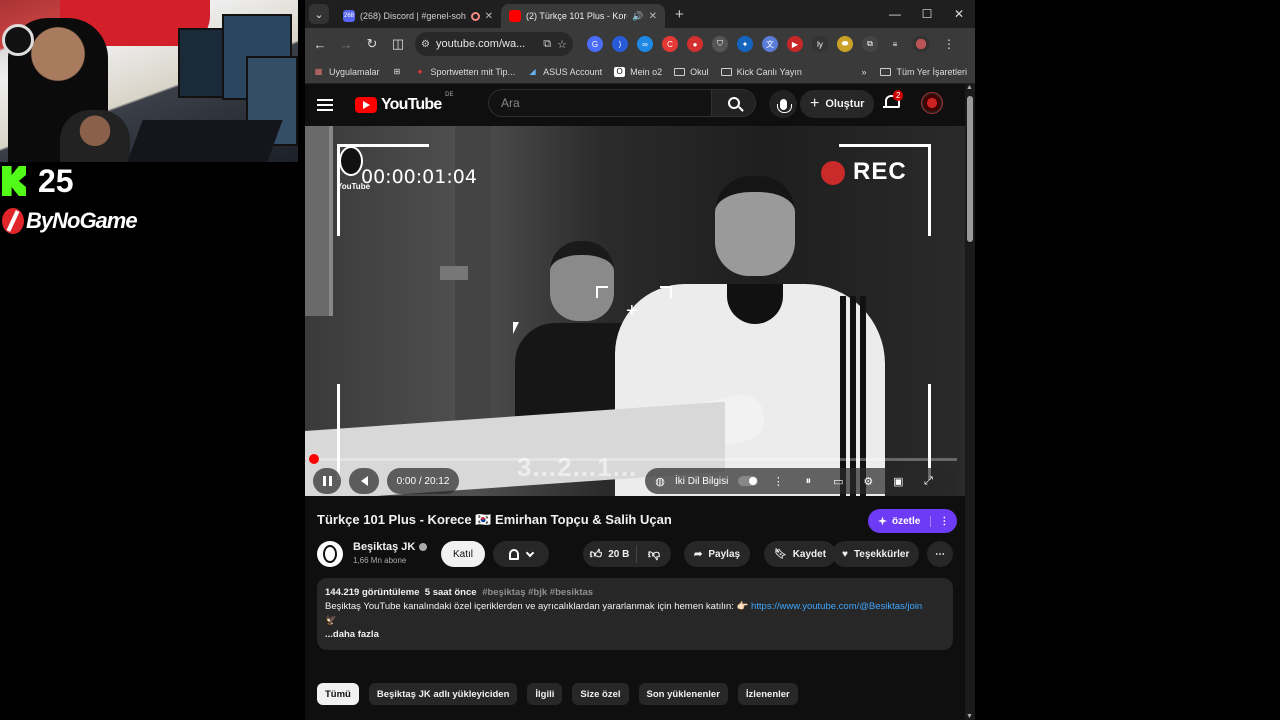 This screenshot has width=1280, height=720. I want to click on summarize-button: özetle ⋮, so click(913, 521).